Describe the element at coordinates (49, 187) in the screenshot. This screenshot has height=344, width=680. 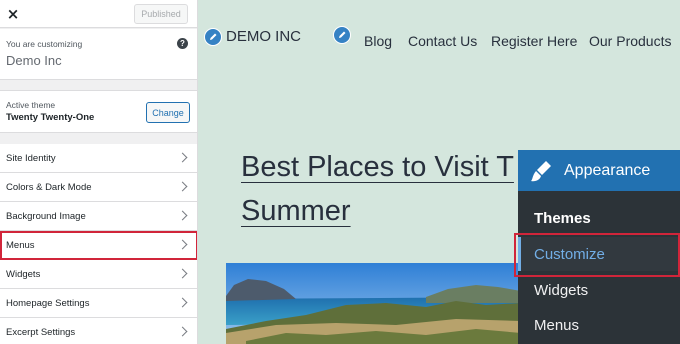
I see `section-label: Colors & Dark Mode` at that location.